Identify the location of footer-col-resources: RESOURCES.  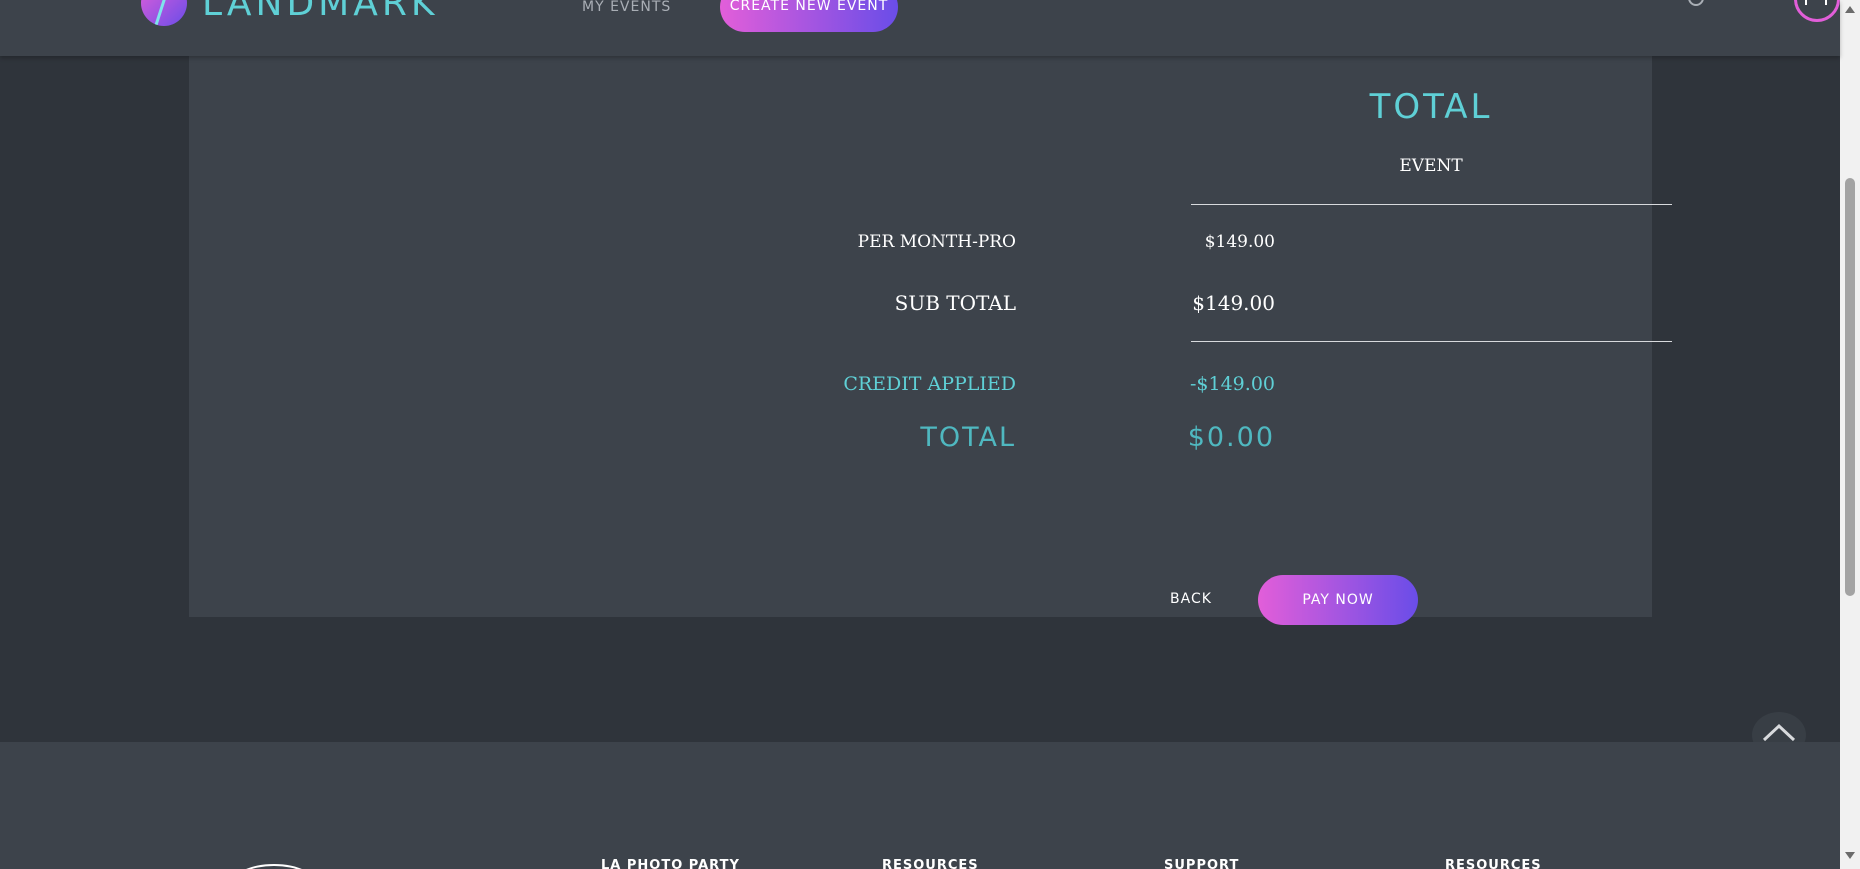
(930, 863).